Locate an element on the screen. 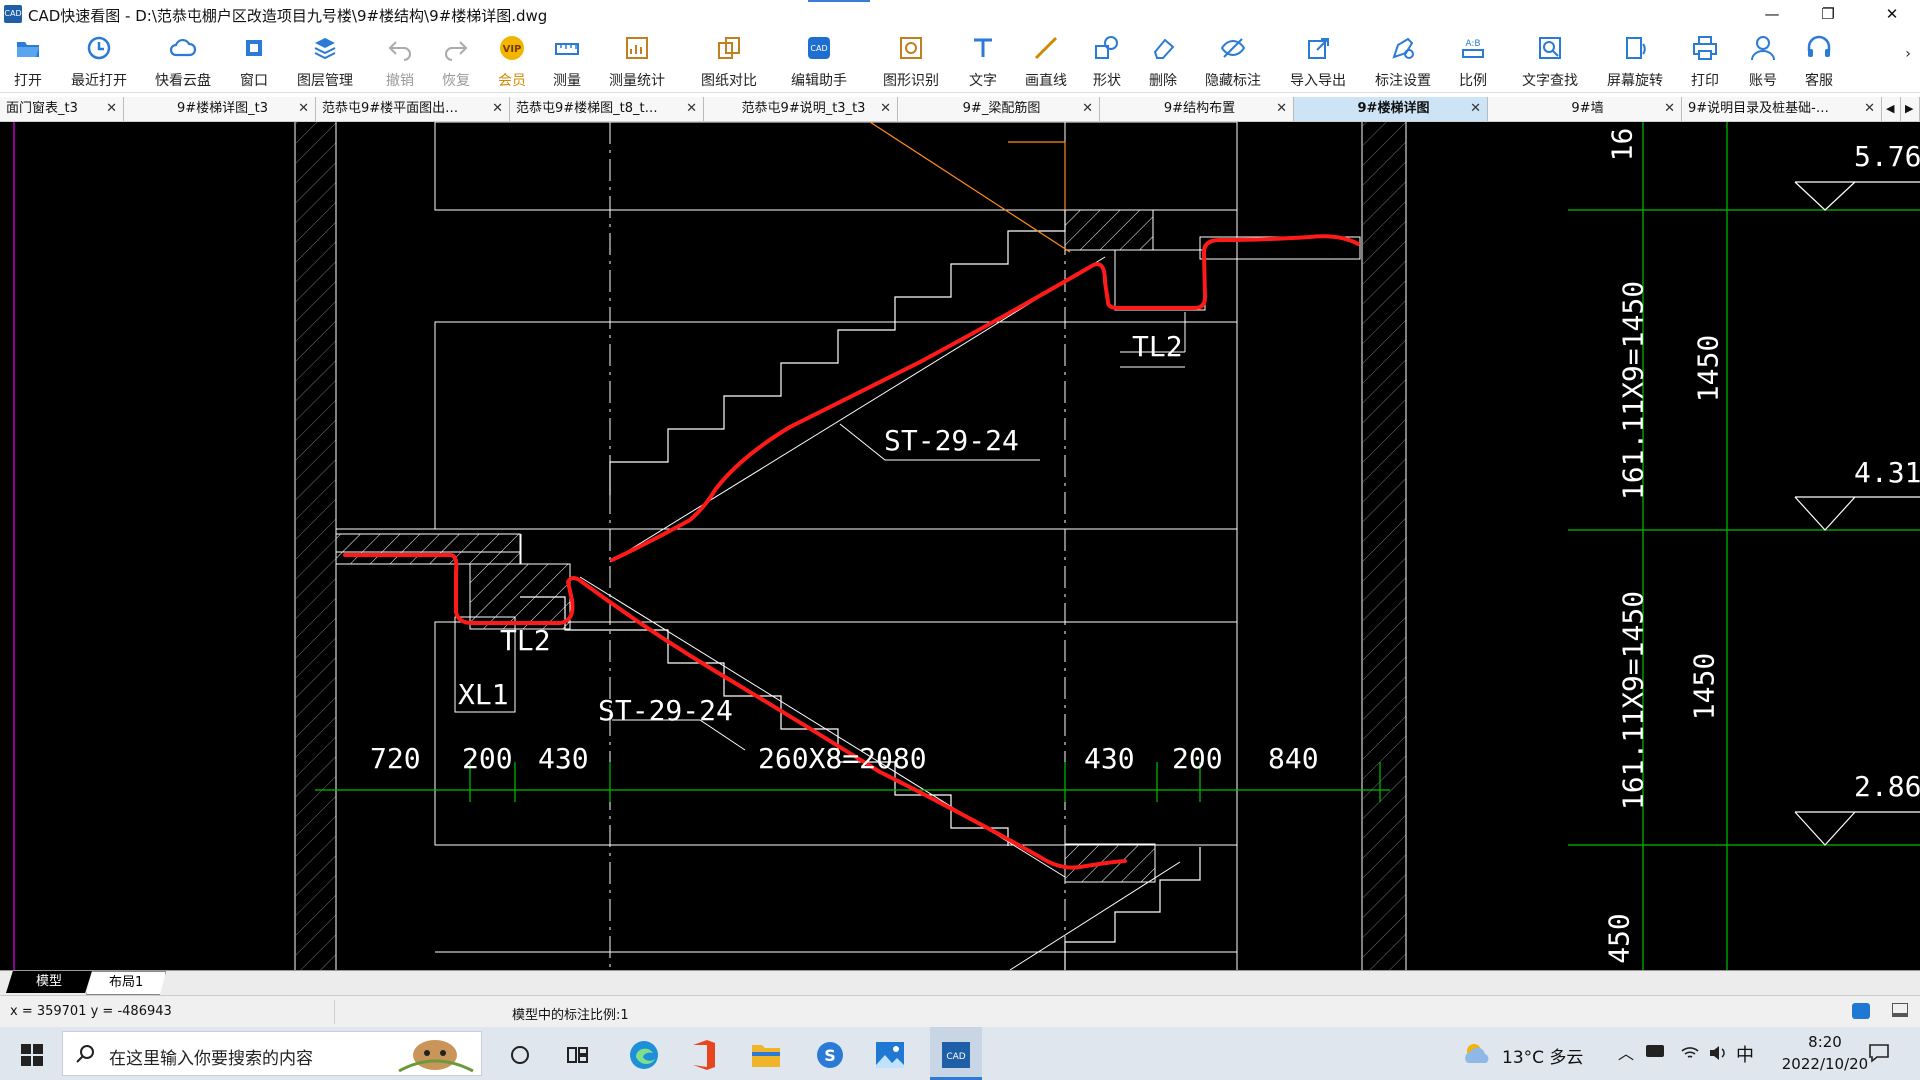 The height and width of the screenshot is (1080, 1920). tab-layout1: 布局1 is located at coordinates (126, 983).